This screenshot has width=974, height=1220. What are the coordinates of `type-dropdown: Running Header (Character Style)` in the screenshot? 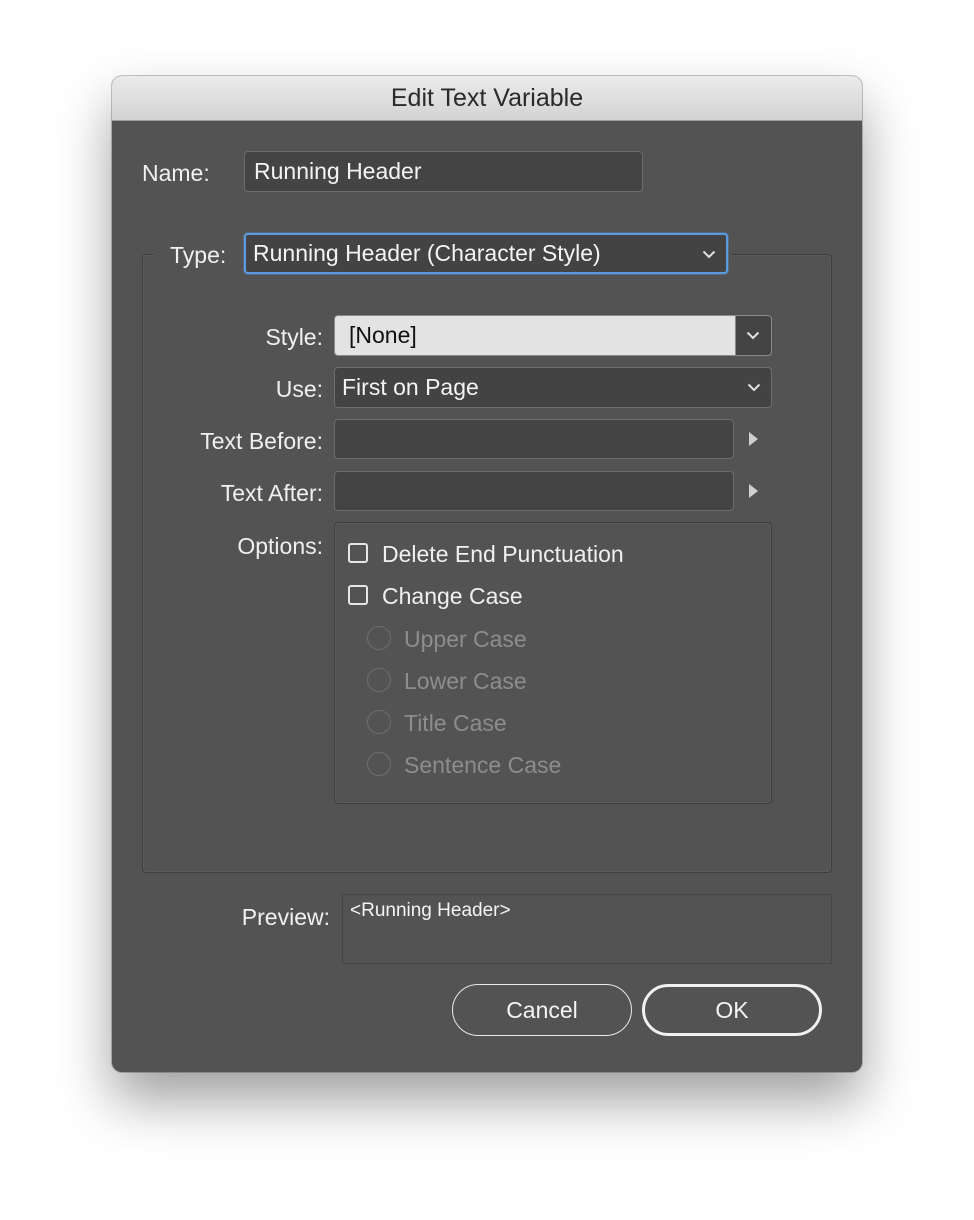 It's located at (486, 253).